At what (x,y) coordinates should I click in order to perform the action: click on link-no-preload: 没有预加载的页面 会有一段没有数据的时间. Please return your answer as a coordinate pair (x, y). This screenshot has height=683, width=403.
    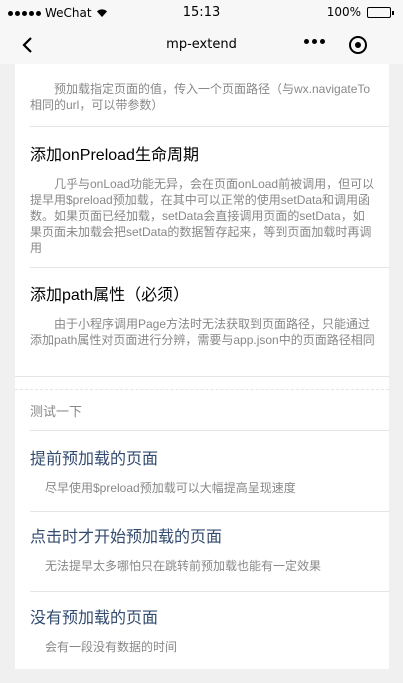
    Looking at the image, I should click on (209, 632).